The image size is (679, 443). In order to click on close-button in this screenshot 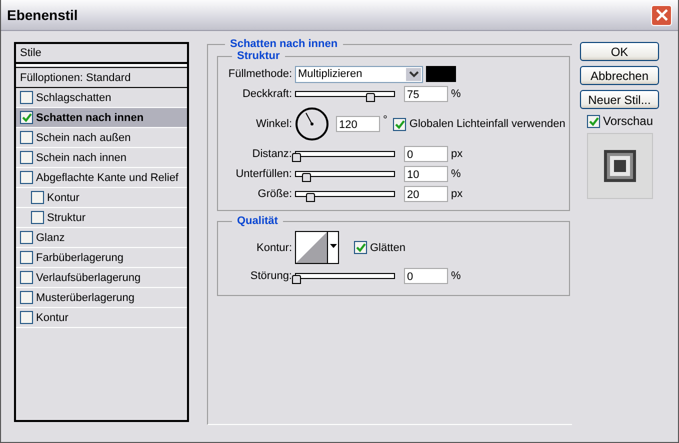, I will do `click(661, 15)`.